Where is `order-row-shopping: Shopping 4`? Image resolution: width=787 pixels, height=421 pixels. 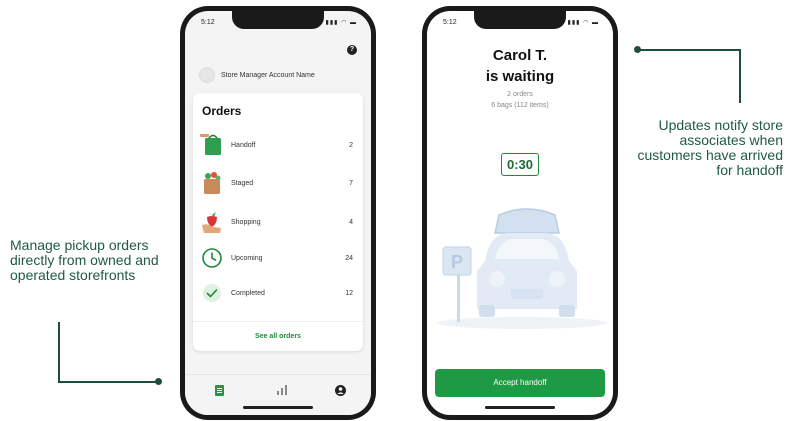
order-row-shopping: Shopping 4 is located at coordinates (276, 222).